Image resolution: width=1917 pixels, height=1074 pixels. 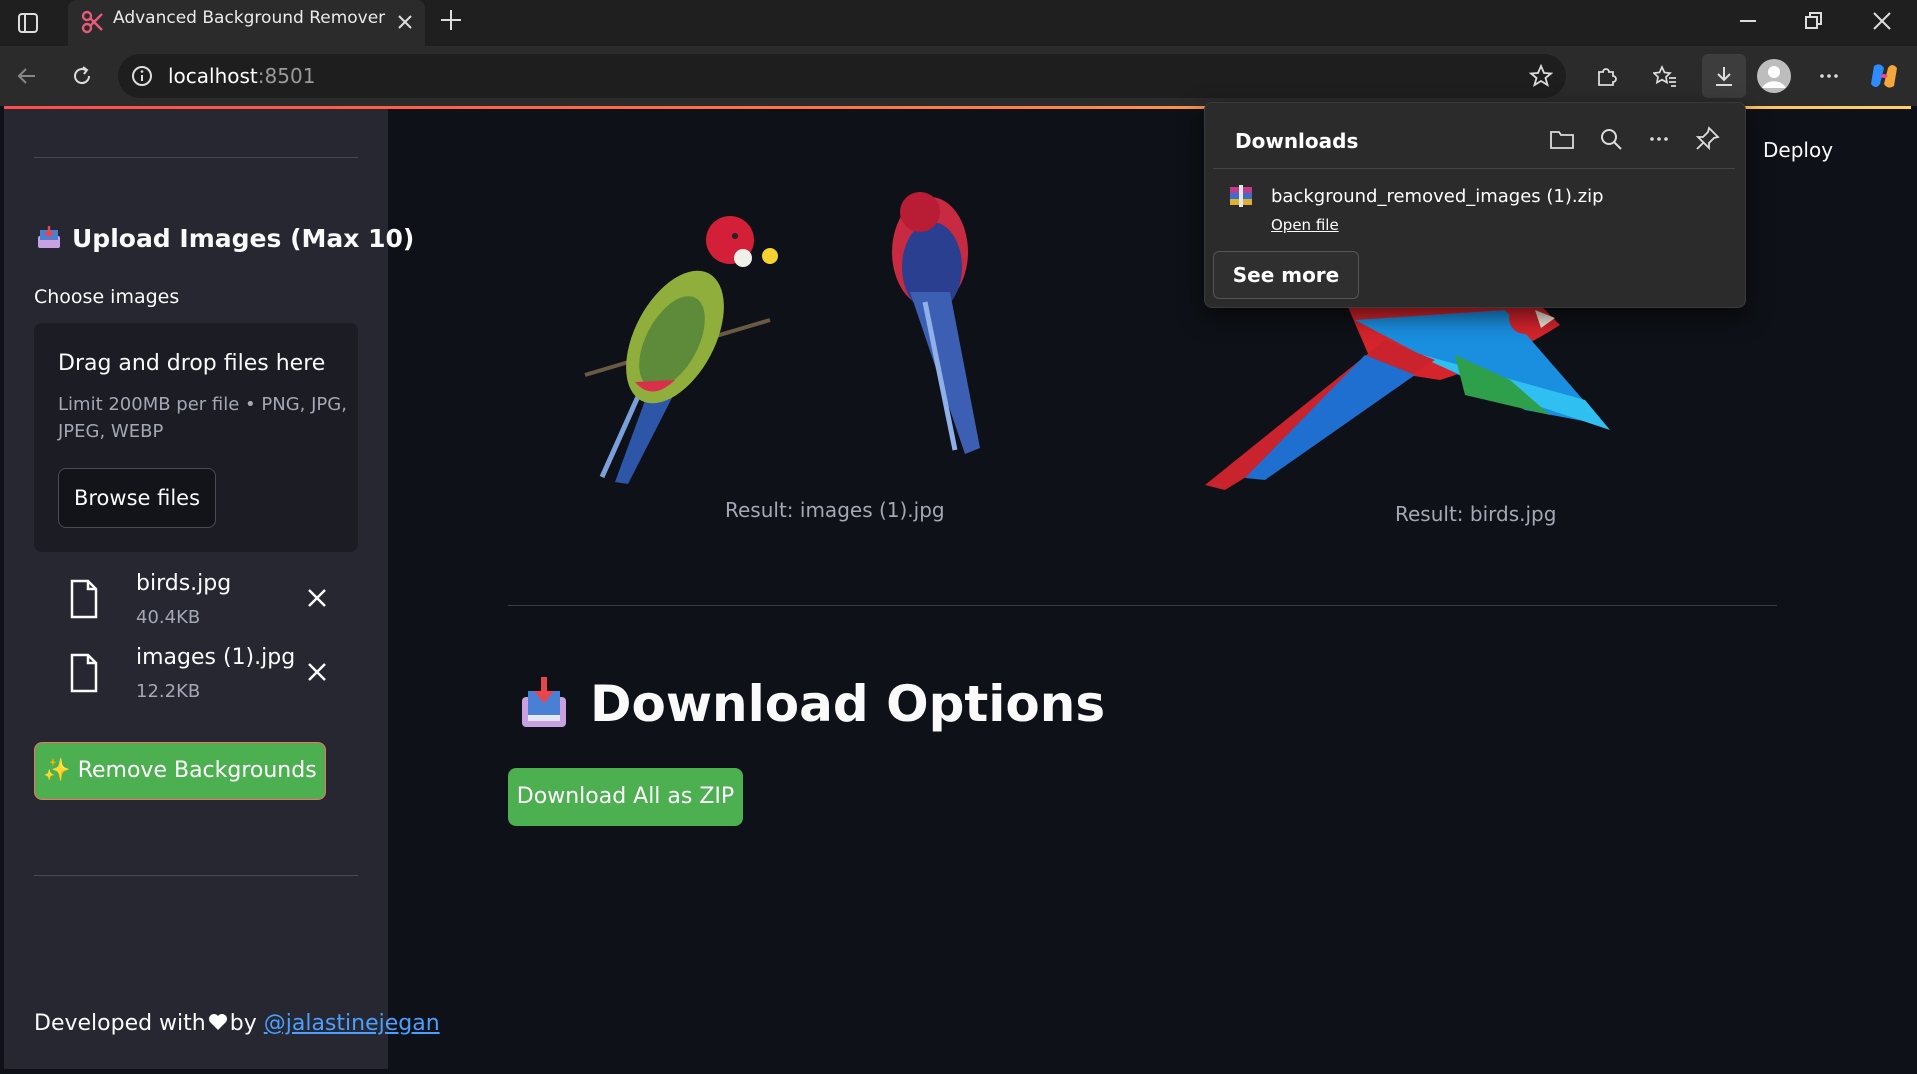 What do you see at coordinates (1707, 139) in the screenshot?
I see `pin-icon` at bounding box center [1707, 139].